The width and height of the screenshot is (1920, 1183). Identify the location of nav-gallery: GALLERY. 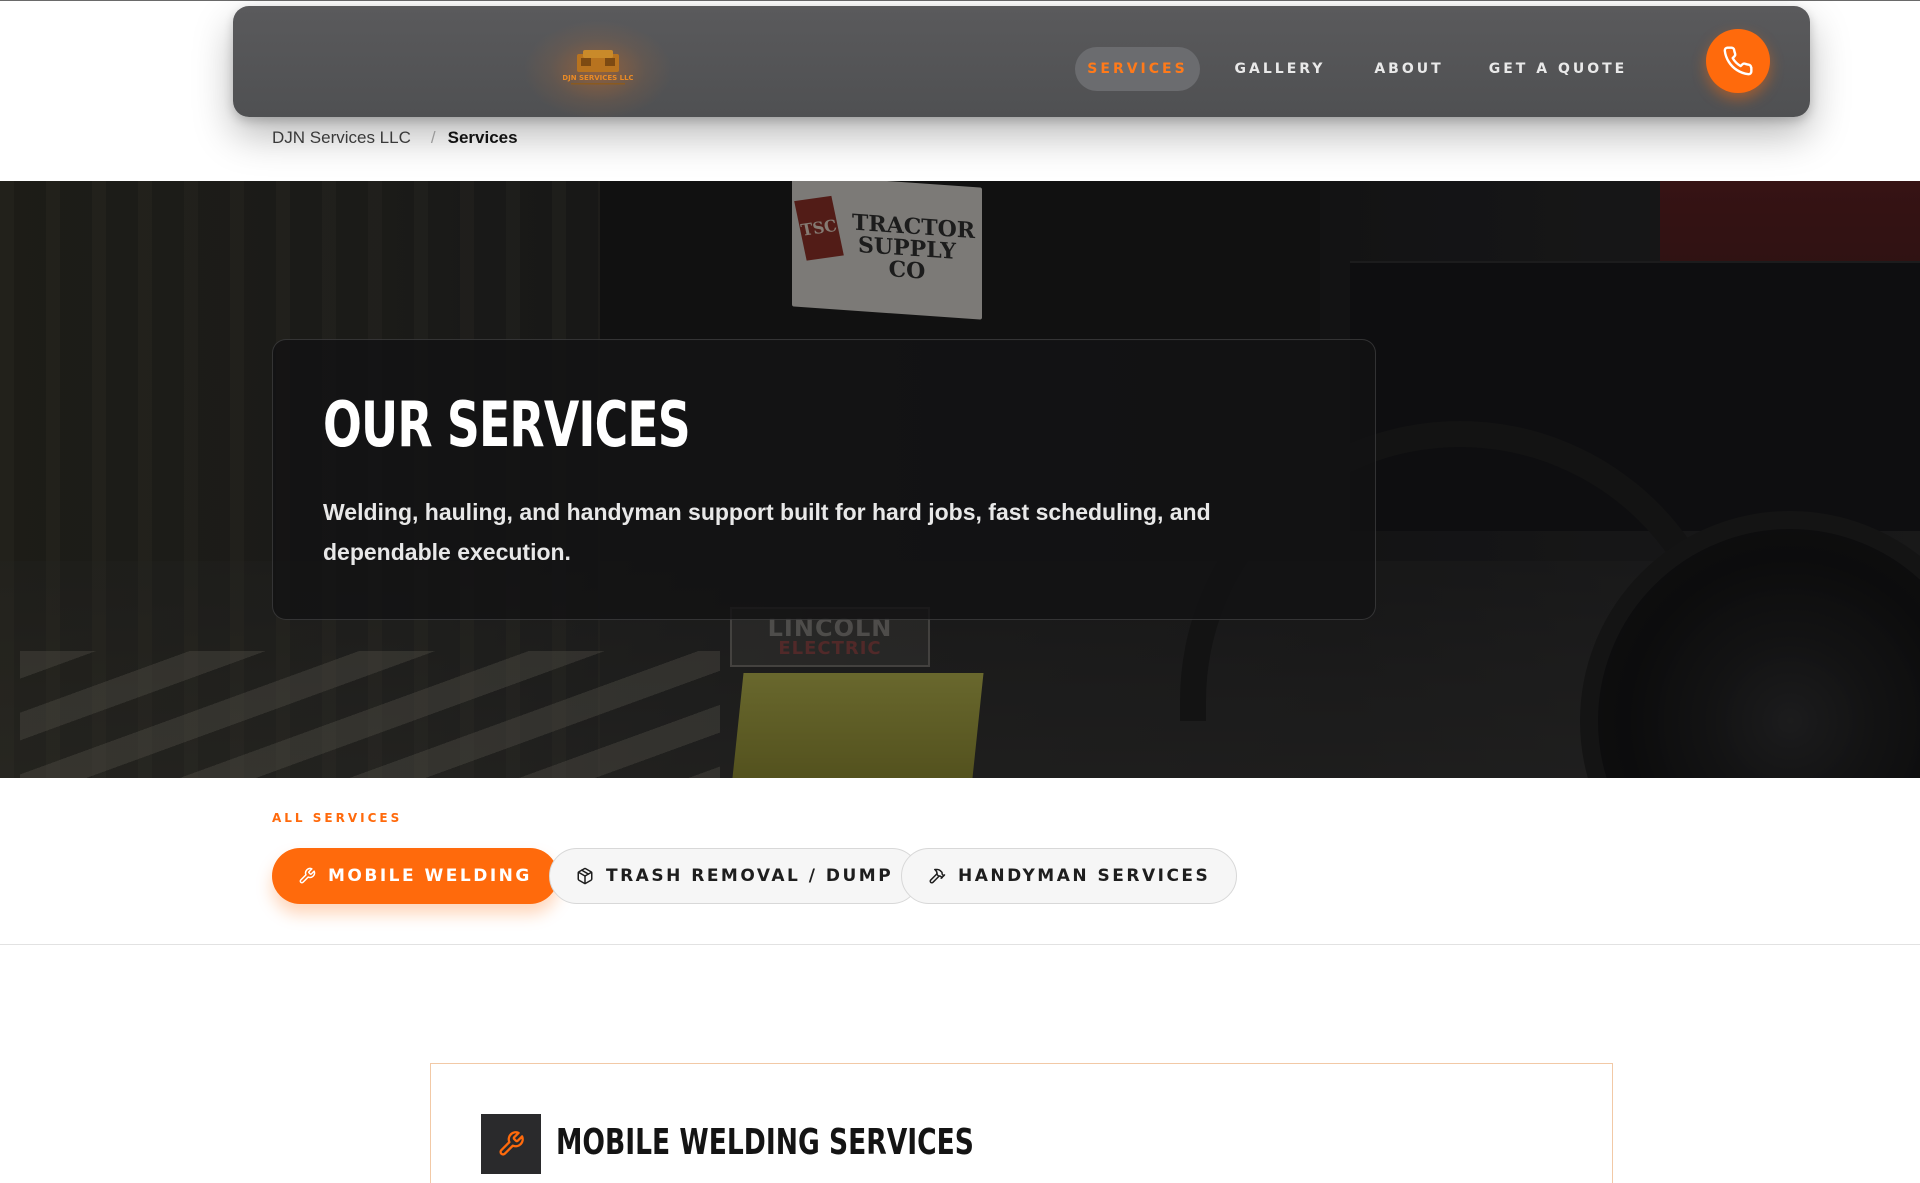
(1280, 69).